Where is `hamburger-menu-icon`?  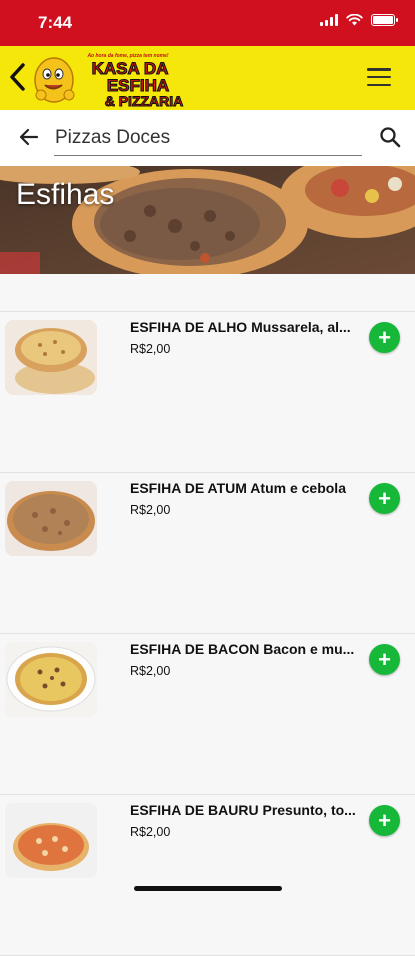
hamburger-menu-icon is located at coordinates (379, 77).